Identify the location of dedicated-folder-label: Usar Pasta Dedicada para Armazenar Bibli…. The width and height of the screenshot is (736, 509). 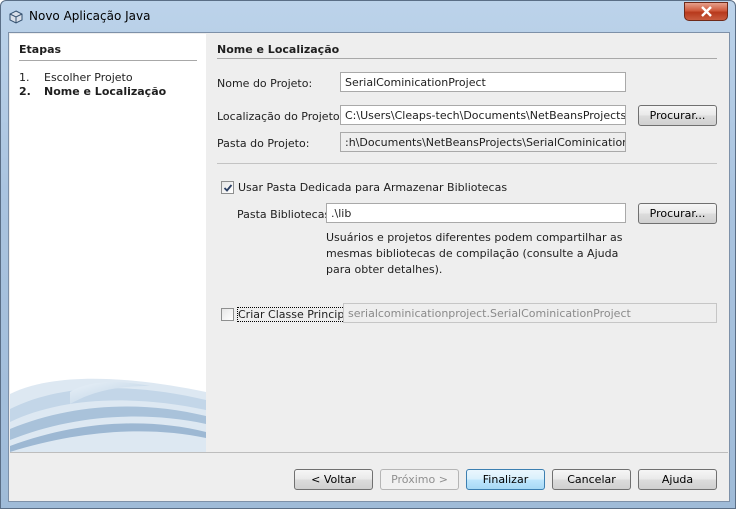
(372, 187).